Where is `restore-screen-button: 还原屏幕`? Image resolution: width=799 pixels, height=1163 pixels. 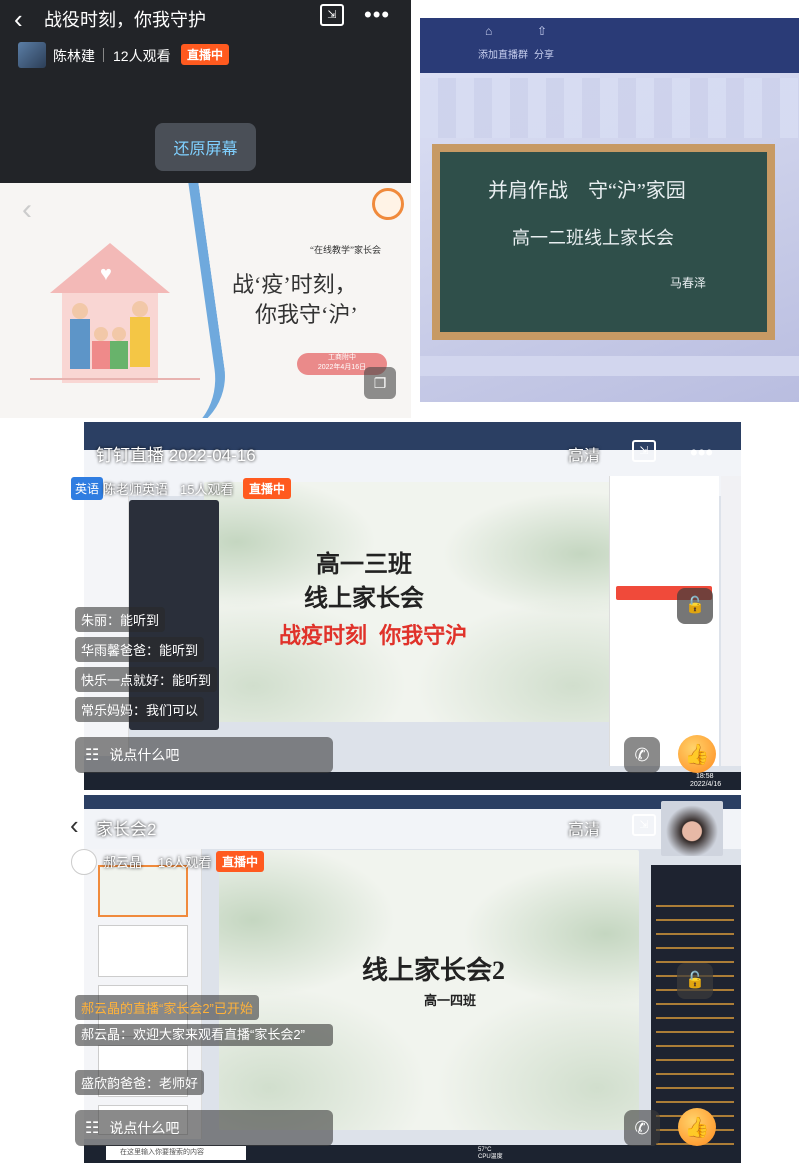
restore-screen-button: 还原屏幕 is located at coordinates (205, 147).